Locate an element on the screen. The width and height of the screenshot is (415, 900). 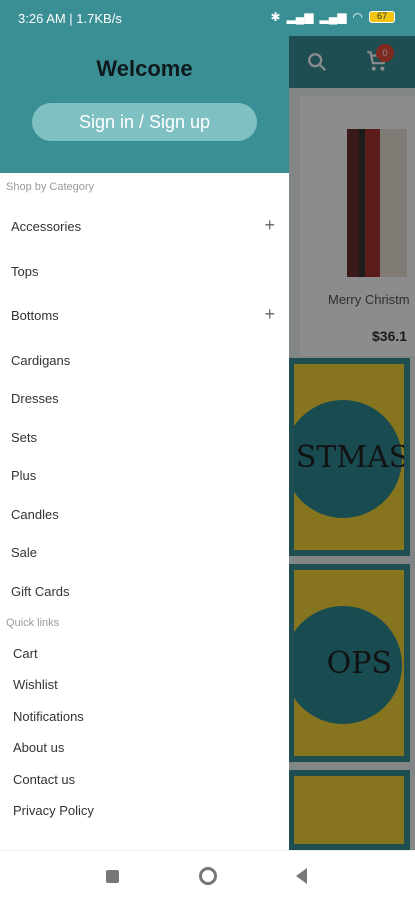
home-button is located at coordinates (208, 876).